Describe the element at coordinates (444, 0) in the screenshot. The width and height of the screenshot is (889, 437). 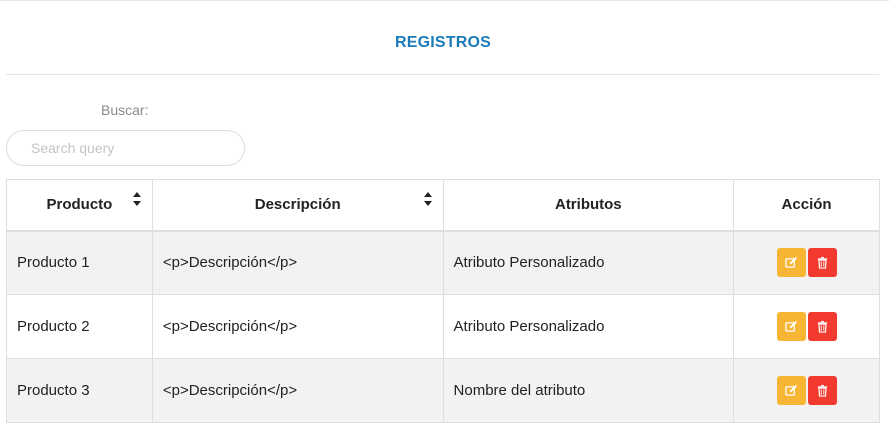
I see `top-divider` at that location.